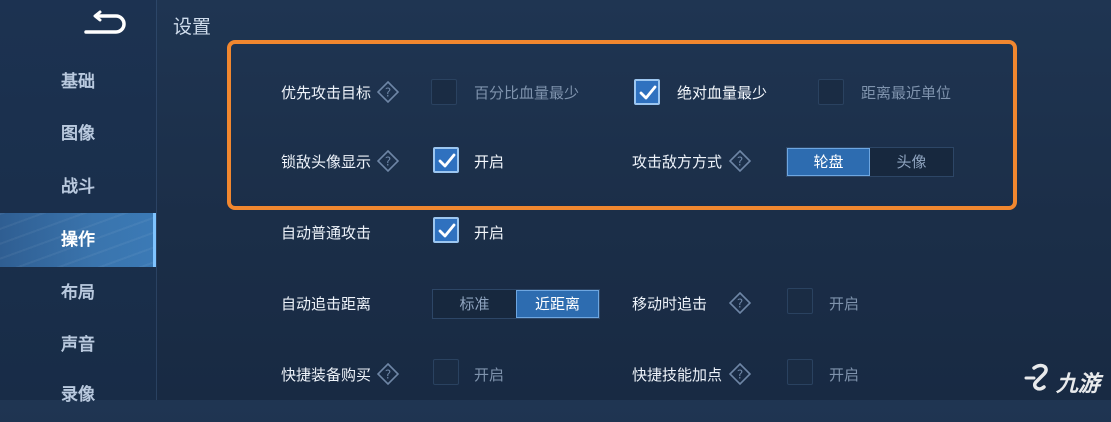  I want to click on option-quick-skill-on: 开启, so click(844, 375).